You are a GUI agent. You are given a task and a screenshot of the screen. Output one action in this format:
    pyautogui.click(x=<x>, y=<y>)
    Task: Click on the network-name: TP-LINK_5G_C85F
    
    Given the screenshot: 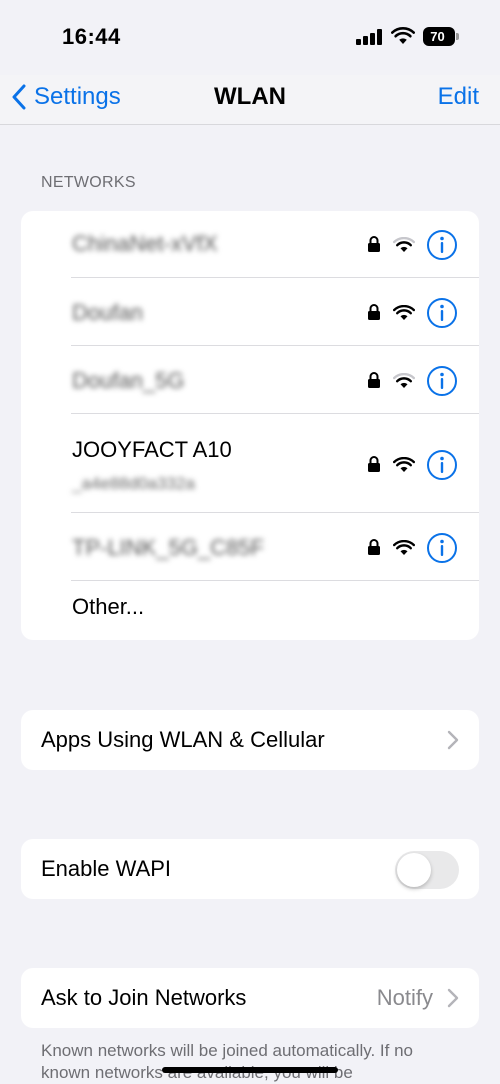 What is the action you would take?
    pyautogui.click(x=168, y=547)
    